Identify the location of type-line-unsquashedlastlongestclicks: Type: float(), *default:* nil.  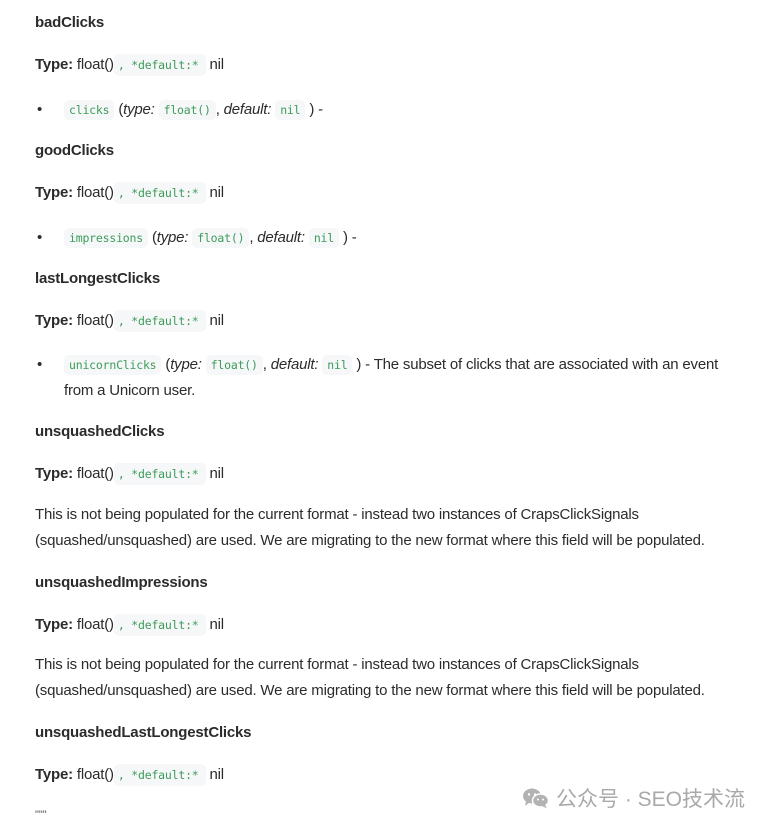
(129, 775).